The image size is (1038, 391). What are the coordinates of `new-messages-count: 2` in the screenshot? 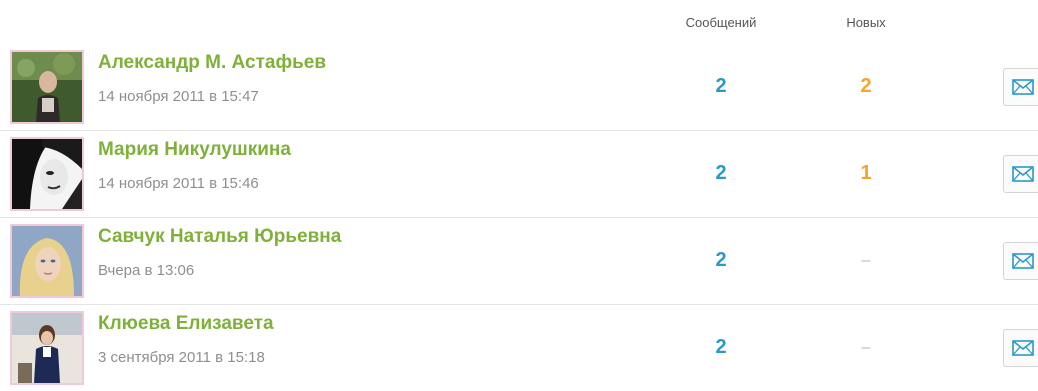 It's located at (866, 86).